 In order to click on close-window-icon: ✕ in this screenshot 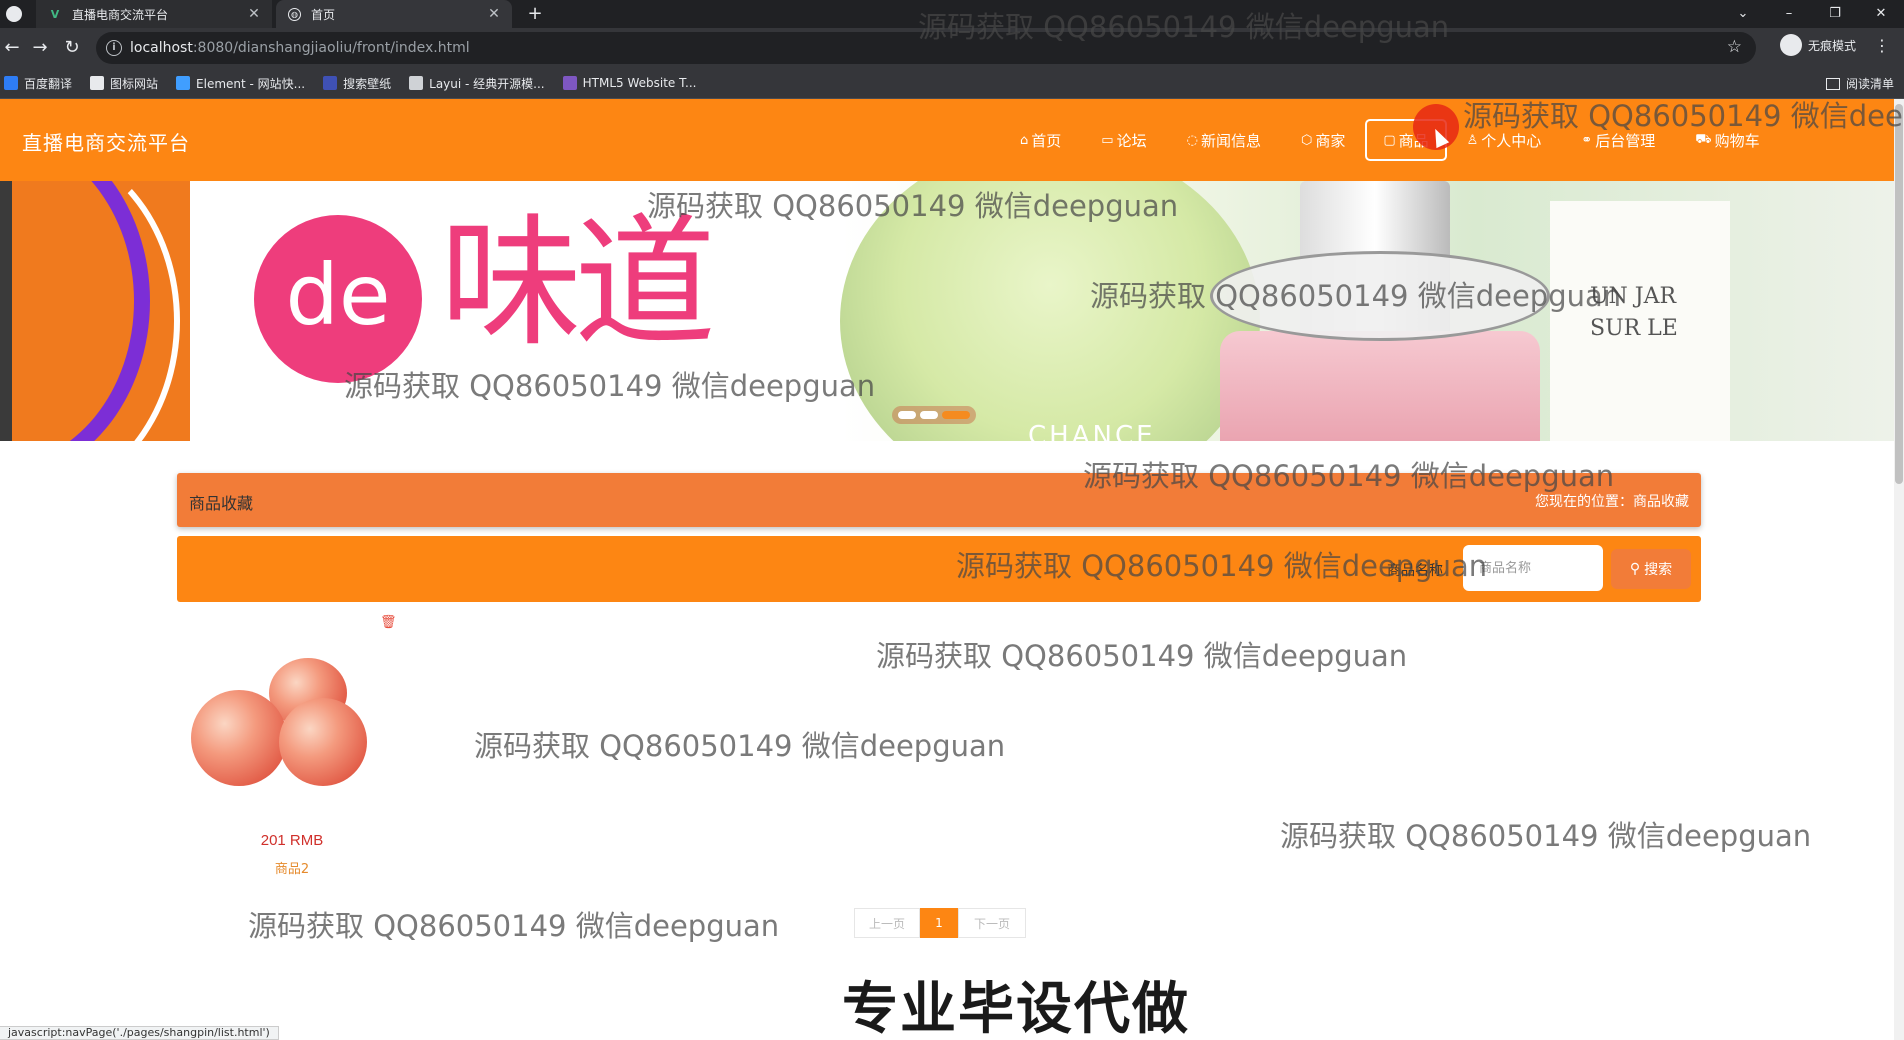, I will do `click(1881, 14)`.